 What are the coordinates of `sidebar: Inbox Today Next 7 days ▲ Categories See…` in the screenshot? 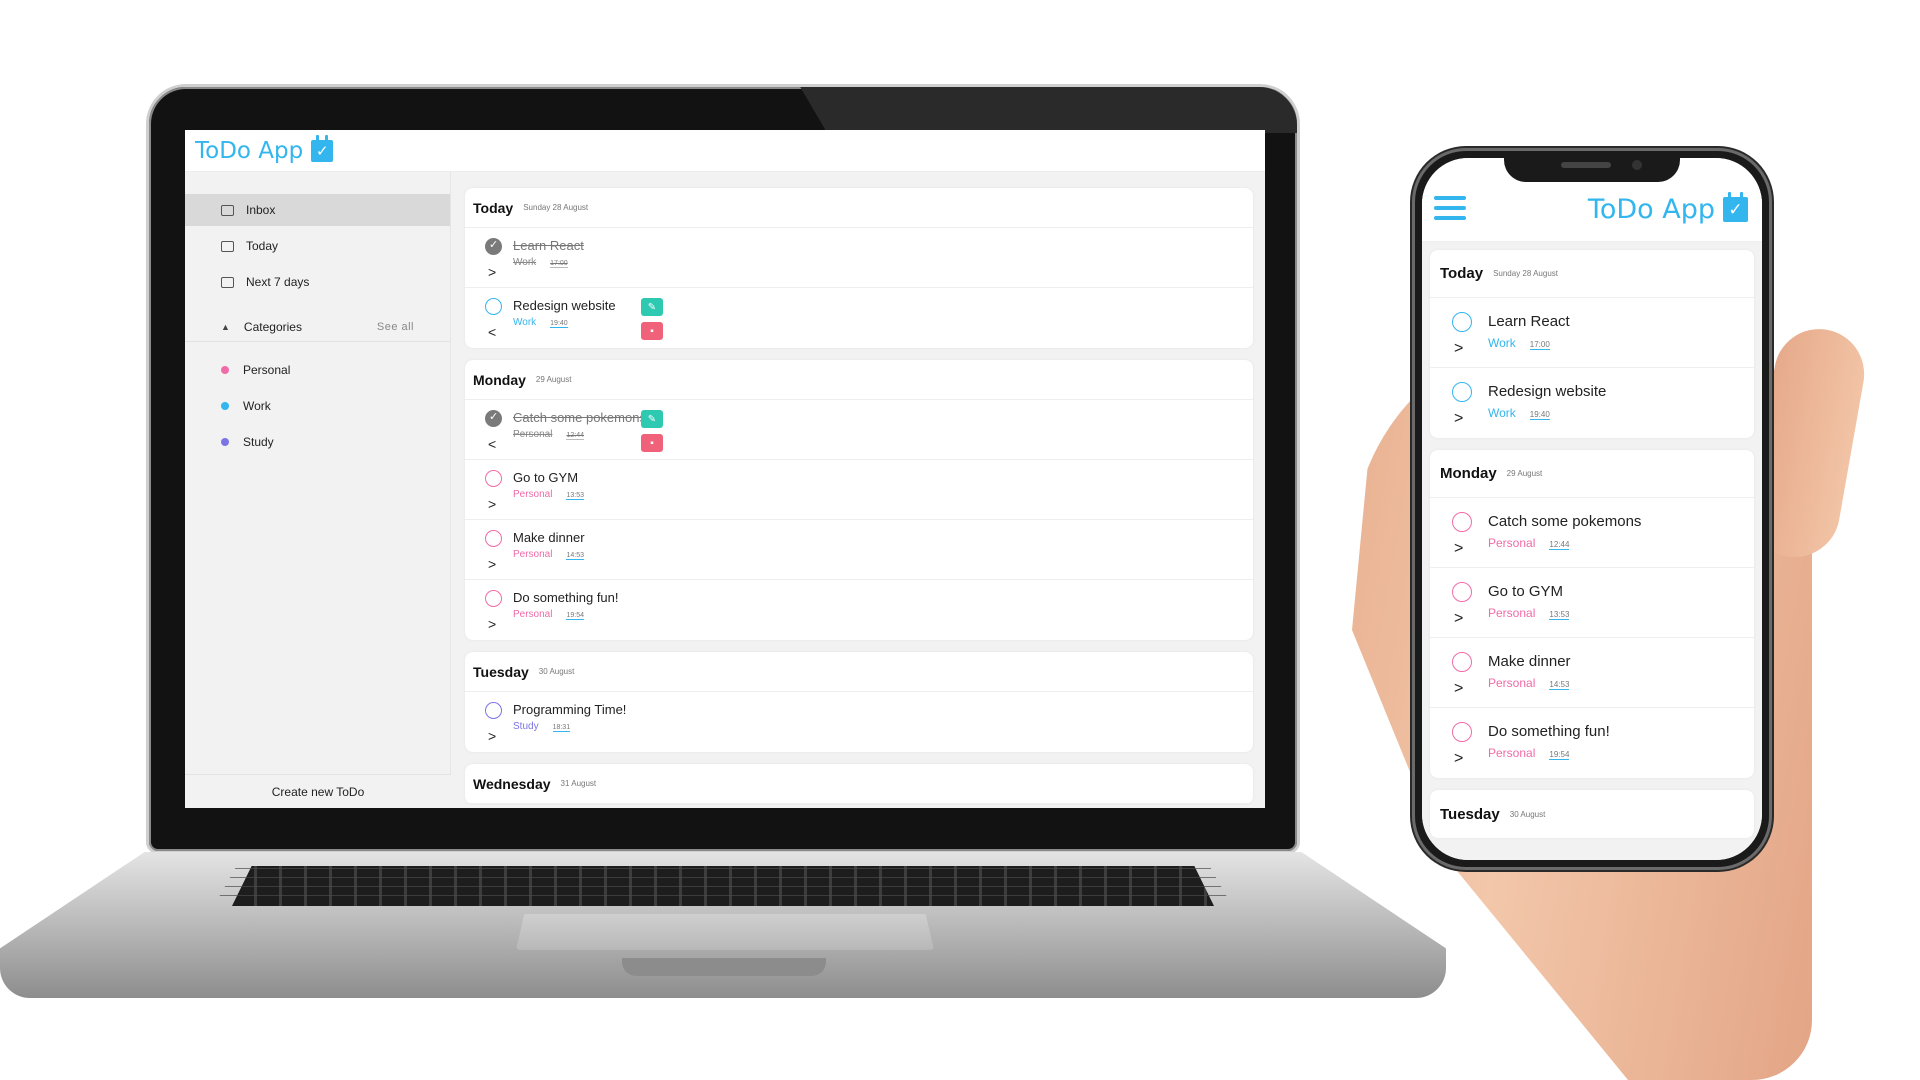 It's located at (318, 490).